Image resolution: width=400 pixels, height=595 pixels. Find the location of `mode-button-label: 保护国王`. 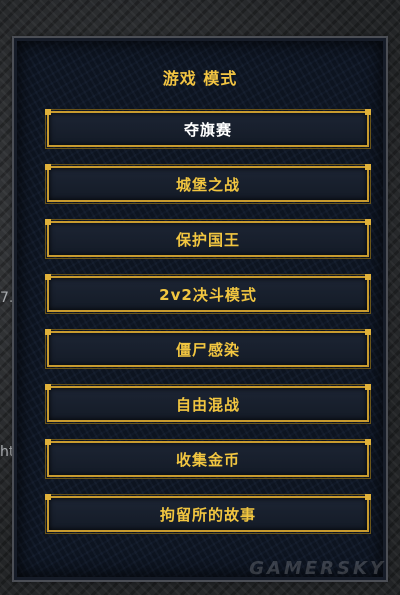

mode-button-label: 保护国王 is located at coordinates (207, 239).